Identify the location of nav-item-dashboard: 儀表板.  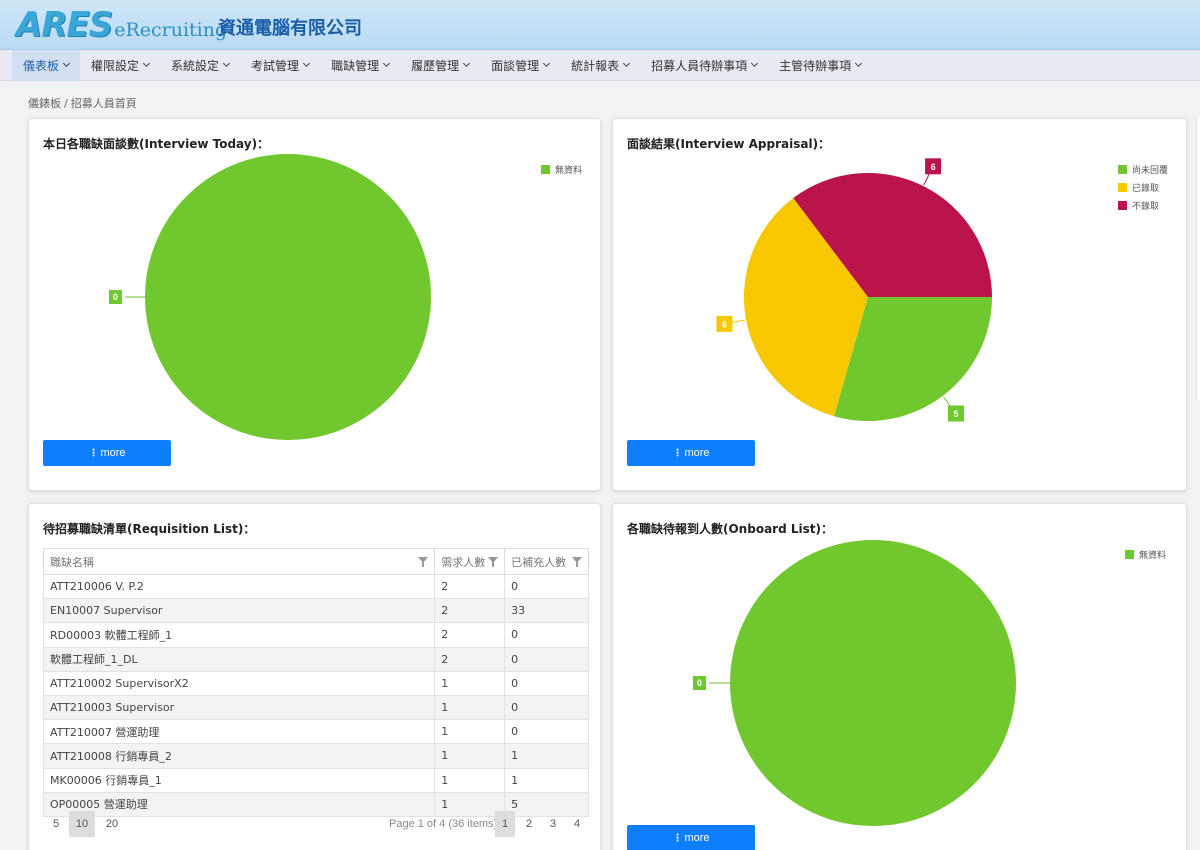
(46, 65).